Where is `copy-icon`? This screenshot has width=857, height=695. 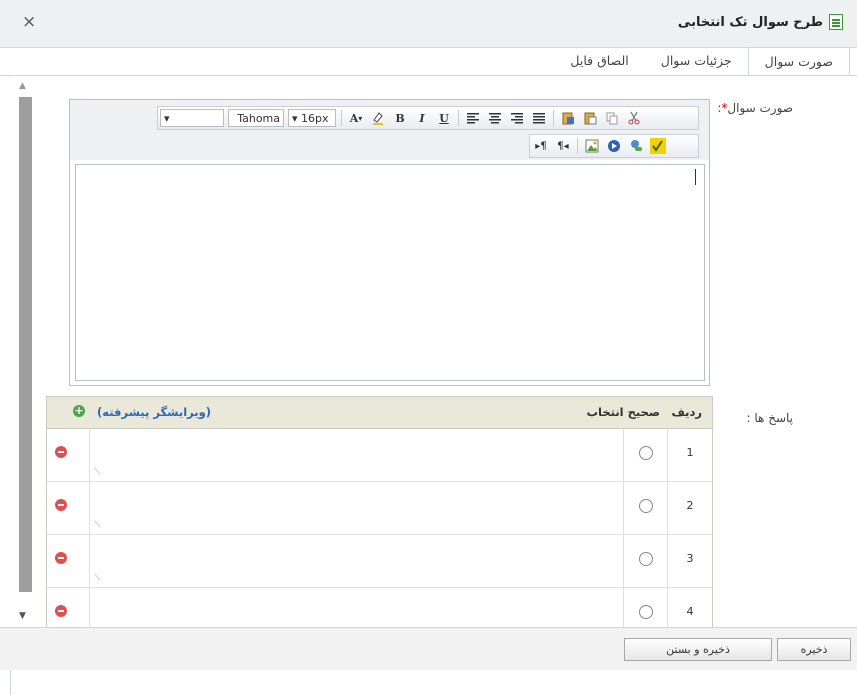
copy-icon is located at coordinates (612, 118).